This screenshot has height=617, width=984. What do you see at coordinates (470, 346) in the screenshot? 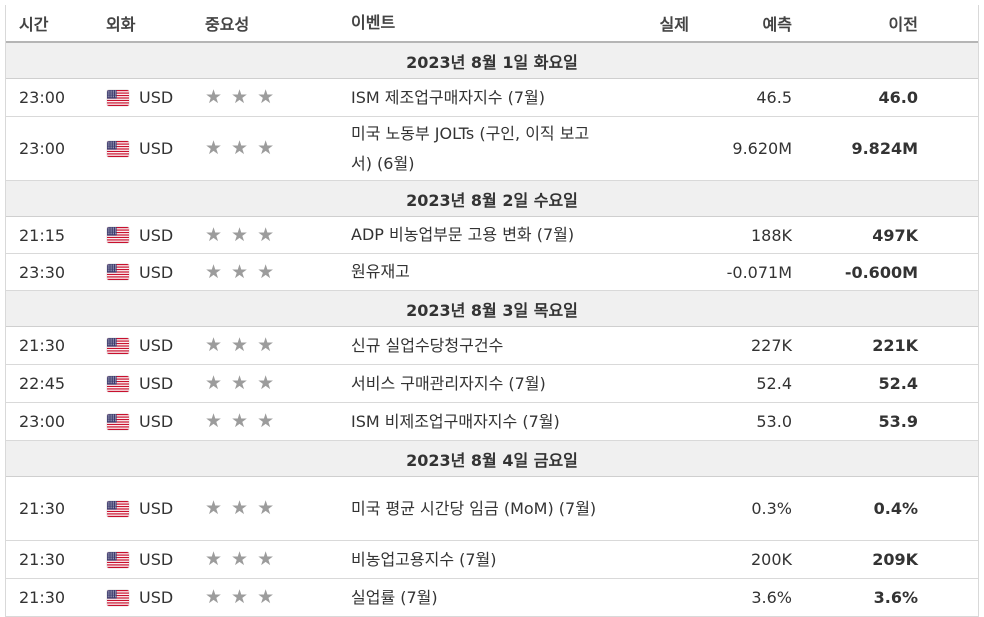
I see `event-link: 신규 실업수당청구건수` at bounding box center [470, 346].